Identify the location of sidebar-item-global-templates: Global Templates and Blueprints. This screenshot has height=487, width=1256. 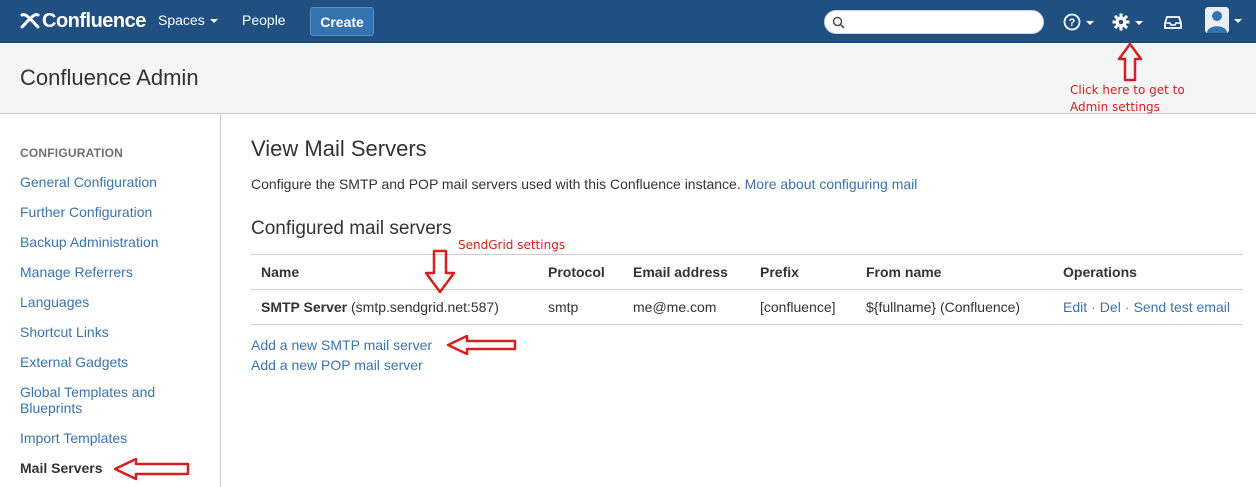
(95, 400).